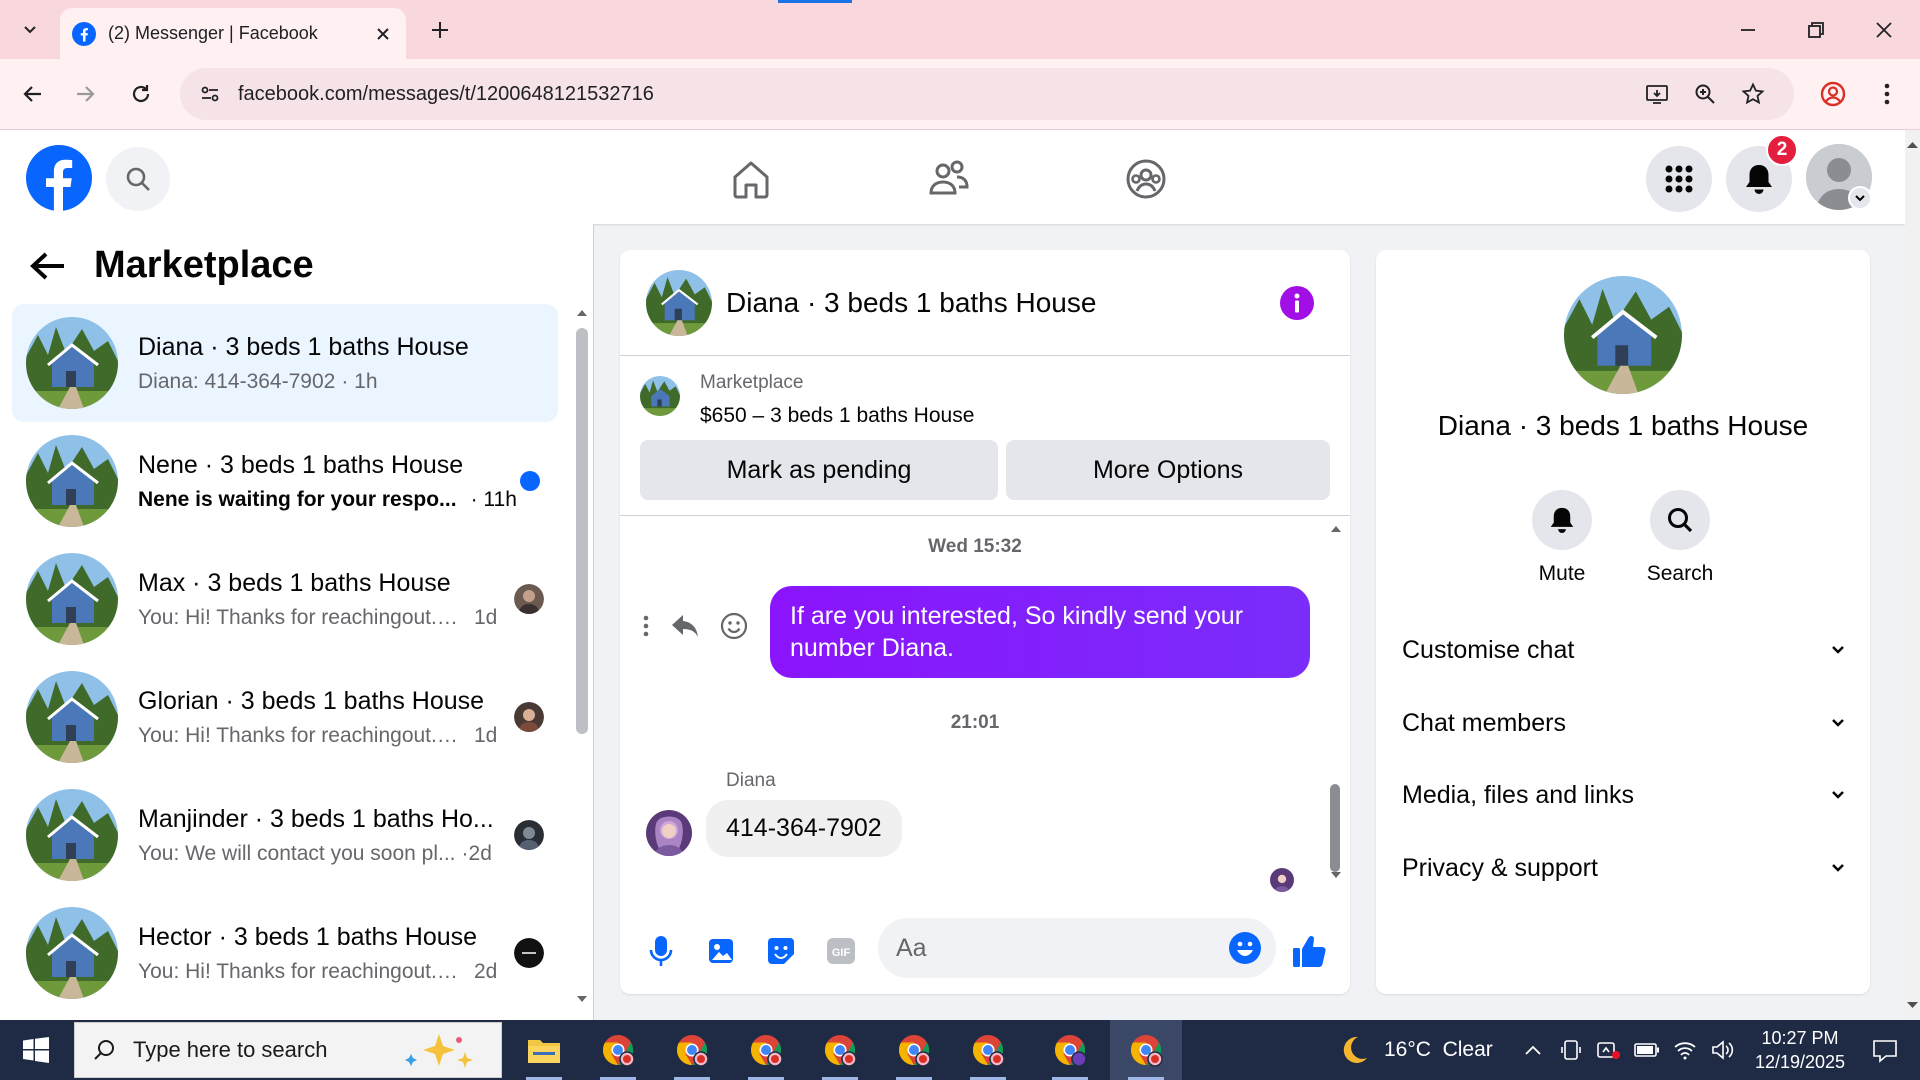  Describe the element at coordinates (618, 1050) in the screenshot. I see `chrome-profile-1-icon` at that location.